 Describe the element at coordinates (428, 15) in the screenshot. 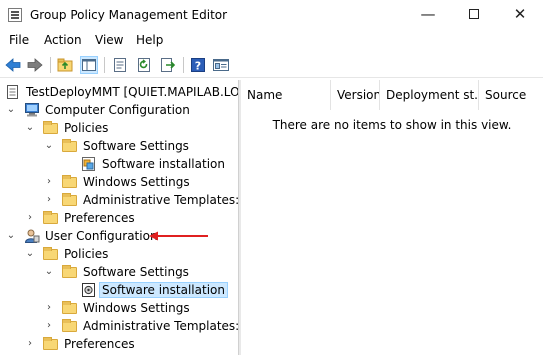

I see `minimize-button: —` at that location.